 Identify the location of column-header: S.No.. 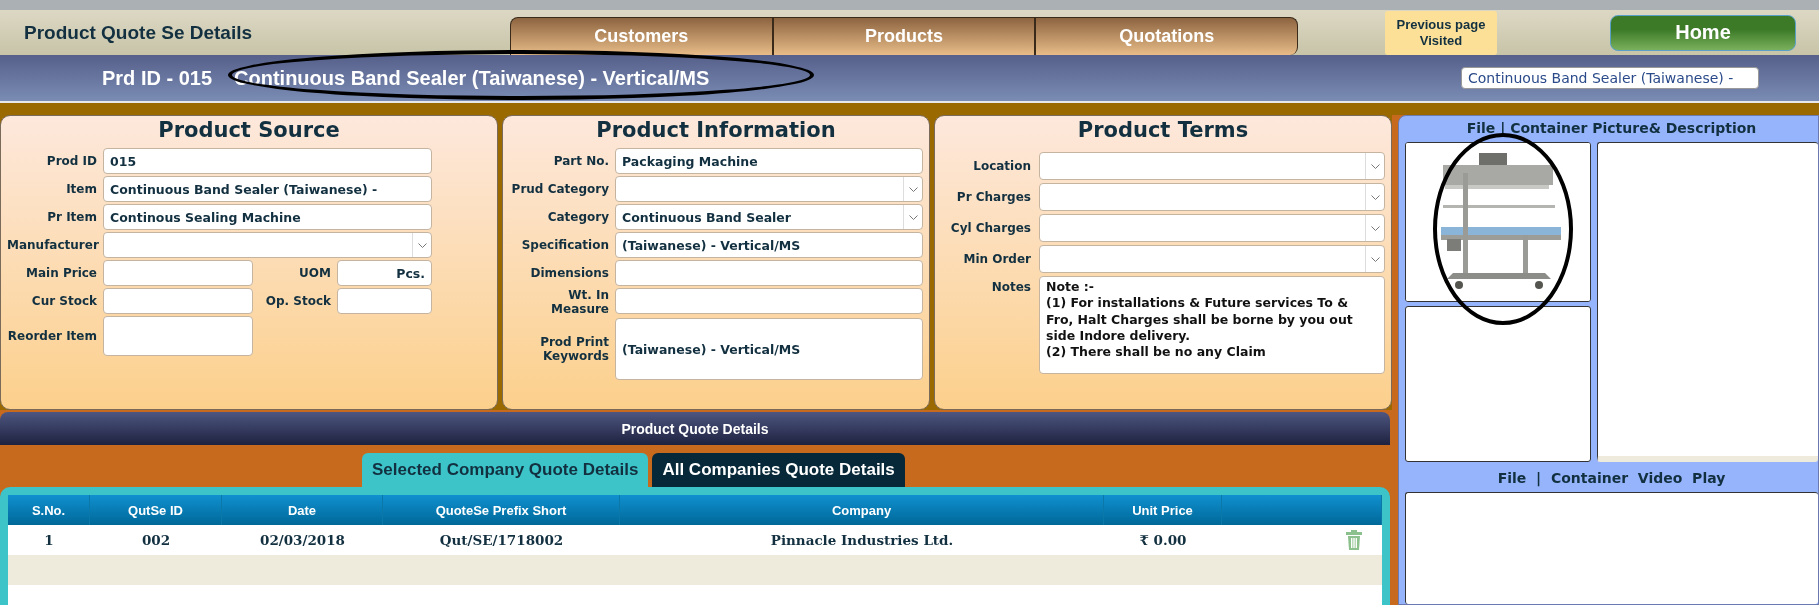
(49, 510).